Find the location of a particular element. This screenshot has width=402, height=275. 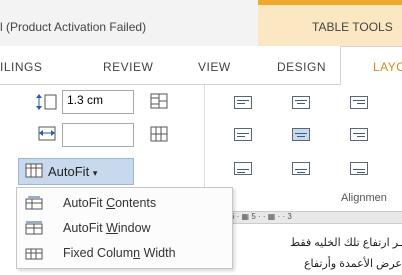

align-bottom-right-button is located at coordinates (359, 168).